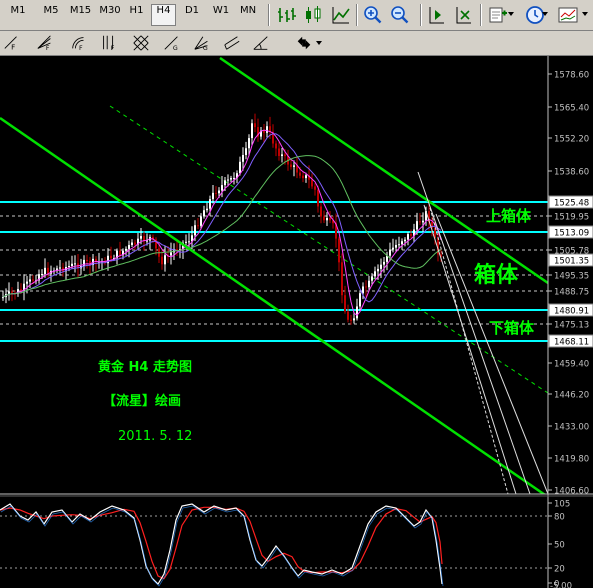 Image resolution: width=593 pixels, height=588 pixels. What do you see at coordinates (571, 109) in the screenshot?
I see `svg-text: 1565.40` at bounding box center [571, 109].